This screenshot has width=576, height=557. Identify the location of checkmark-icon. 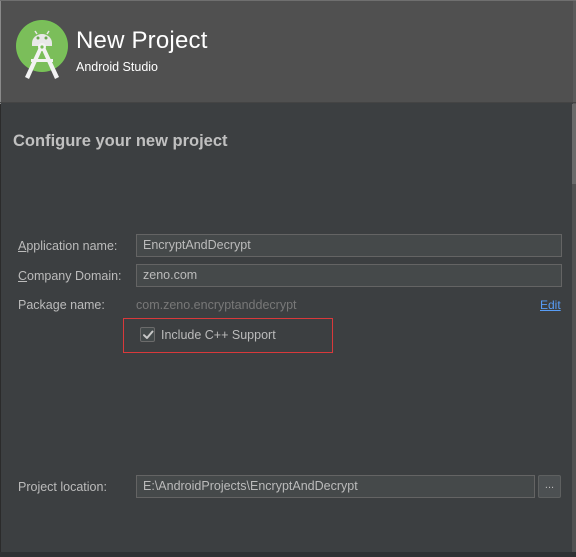
(148, 334).